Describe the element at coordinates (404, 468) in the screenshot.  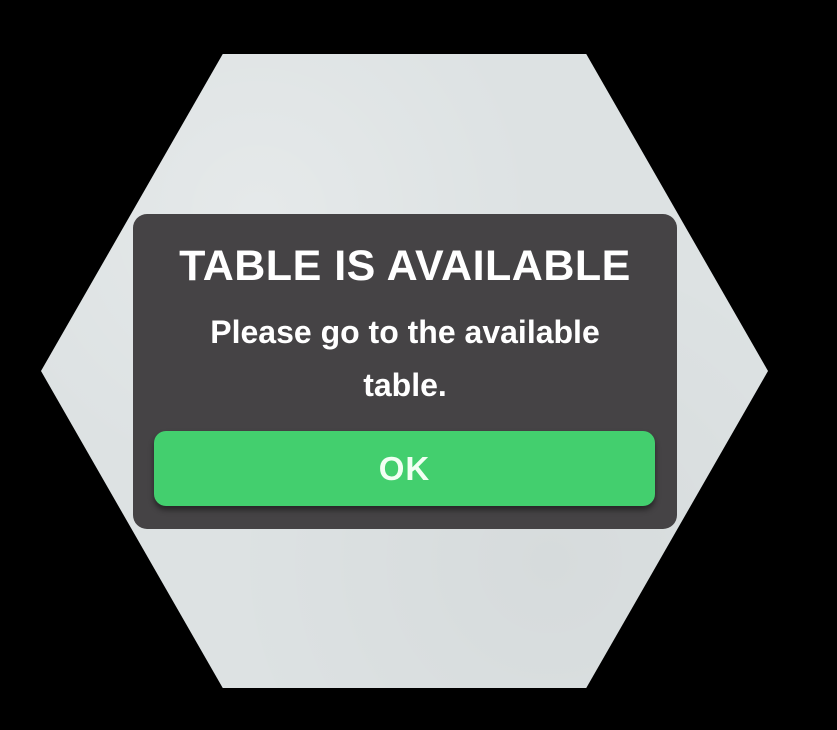
I see `ok-button: OK` at that location.